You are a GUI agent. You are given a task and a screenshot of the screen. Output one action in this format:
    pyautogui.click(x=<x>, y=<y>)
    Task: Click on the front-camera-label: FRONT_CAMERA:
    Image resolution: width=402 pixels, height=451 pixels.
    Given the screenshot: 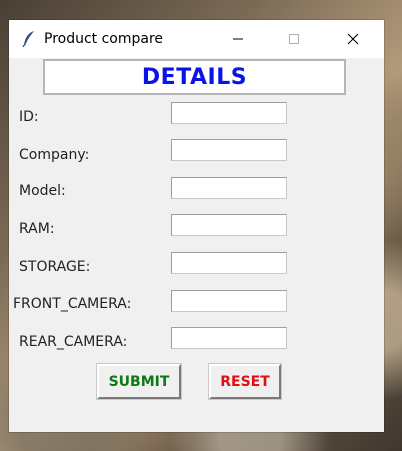 What is the action you would take?
    pyautogui.click(x=72, y=304)
    